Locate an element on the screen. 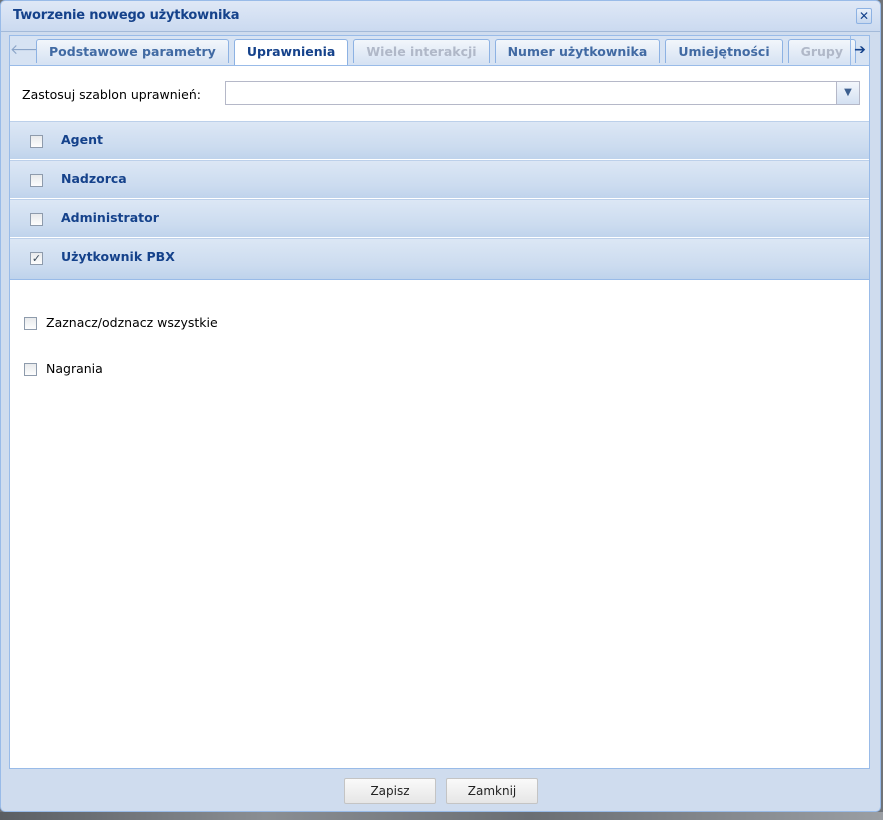 Image resolution: width=883 pixels, height=820 pixels. dialog-titlebar: Tworzenie nowego użytkownika ✕ is located at coordinates (440, 16).